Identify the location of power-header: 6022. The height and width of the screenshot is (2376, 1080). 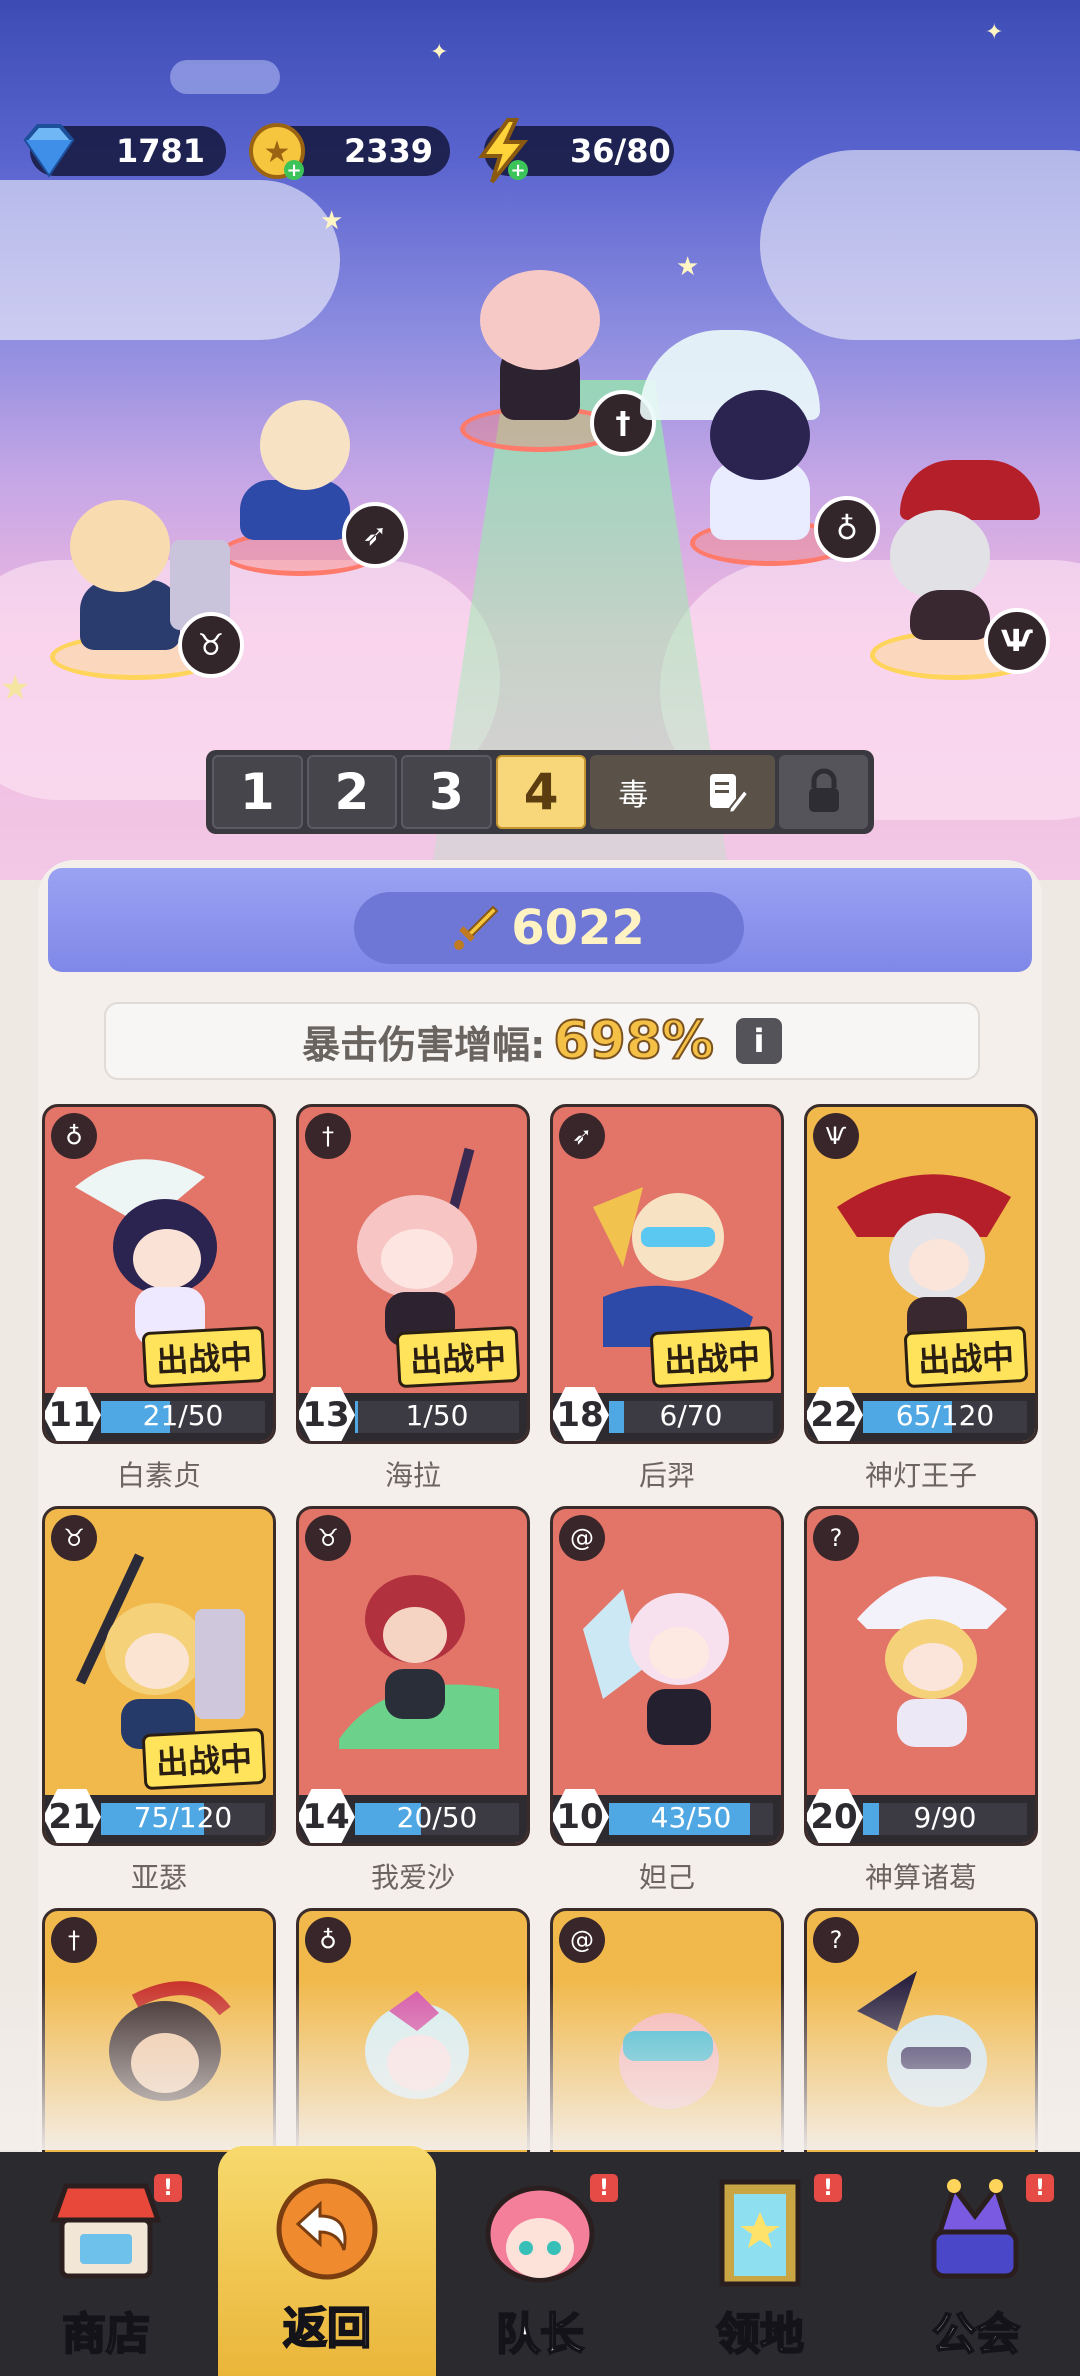
(540, 920).